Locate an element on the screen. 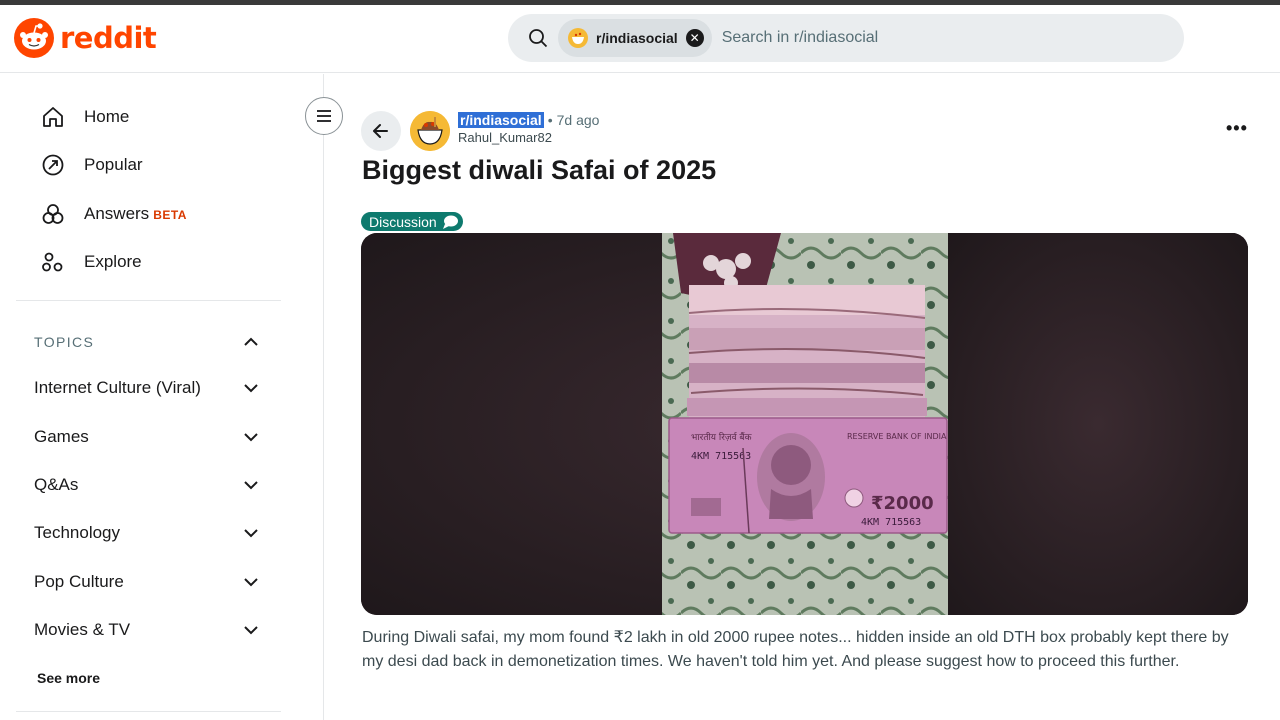 Image resolution: width=1280 pixels, height=720 pixels. post-age: 7d ago is located at coordinates (578, 120).